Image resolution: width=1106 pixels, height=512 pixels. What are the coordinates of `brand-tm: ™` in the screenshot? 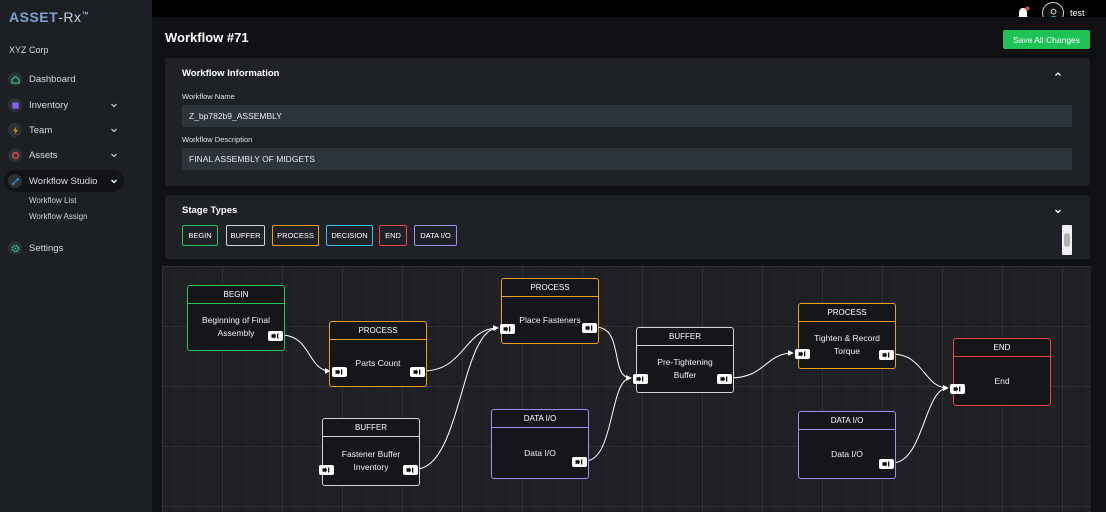 It's located at (85, 15).